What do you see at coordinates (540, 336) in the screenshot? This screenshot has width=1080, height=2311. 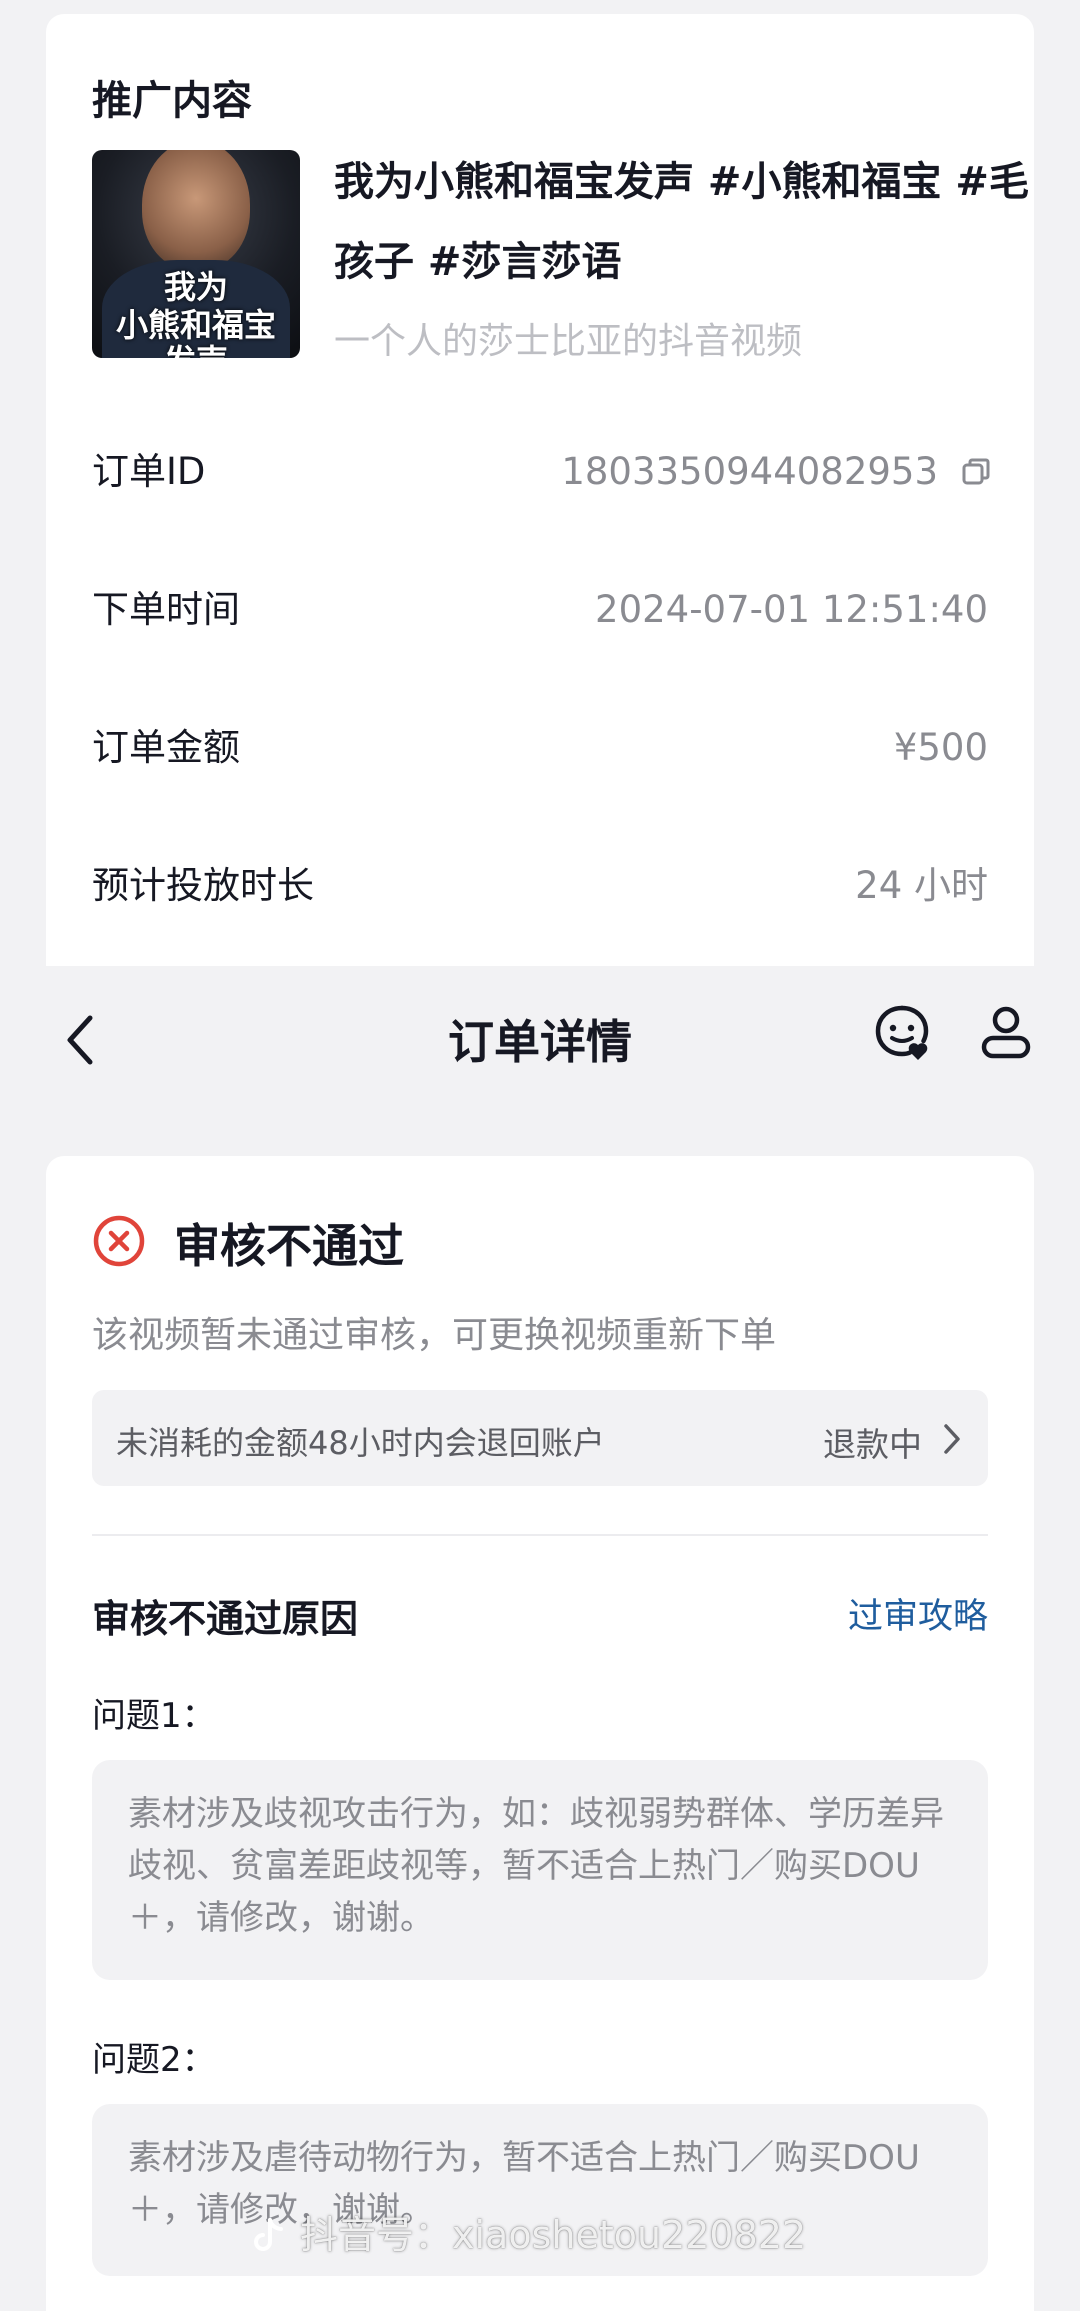 I see `order-id-row` at bounding box center [540, 336].